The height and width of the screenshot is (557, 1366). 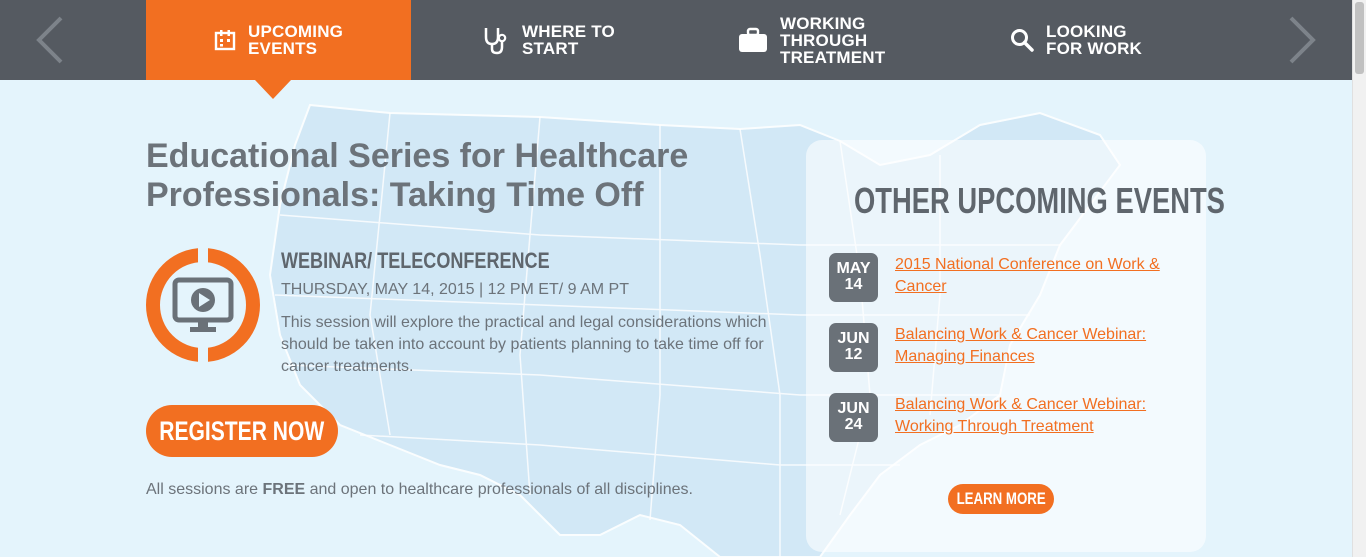 I want to click on badge-day: 14, so click(x=853, y=284).